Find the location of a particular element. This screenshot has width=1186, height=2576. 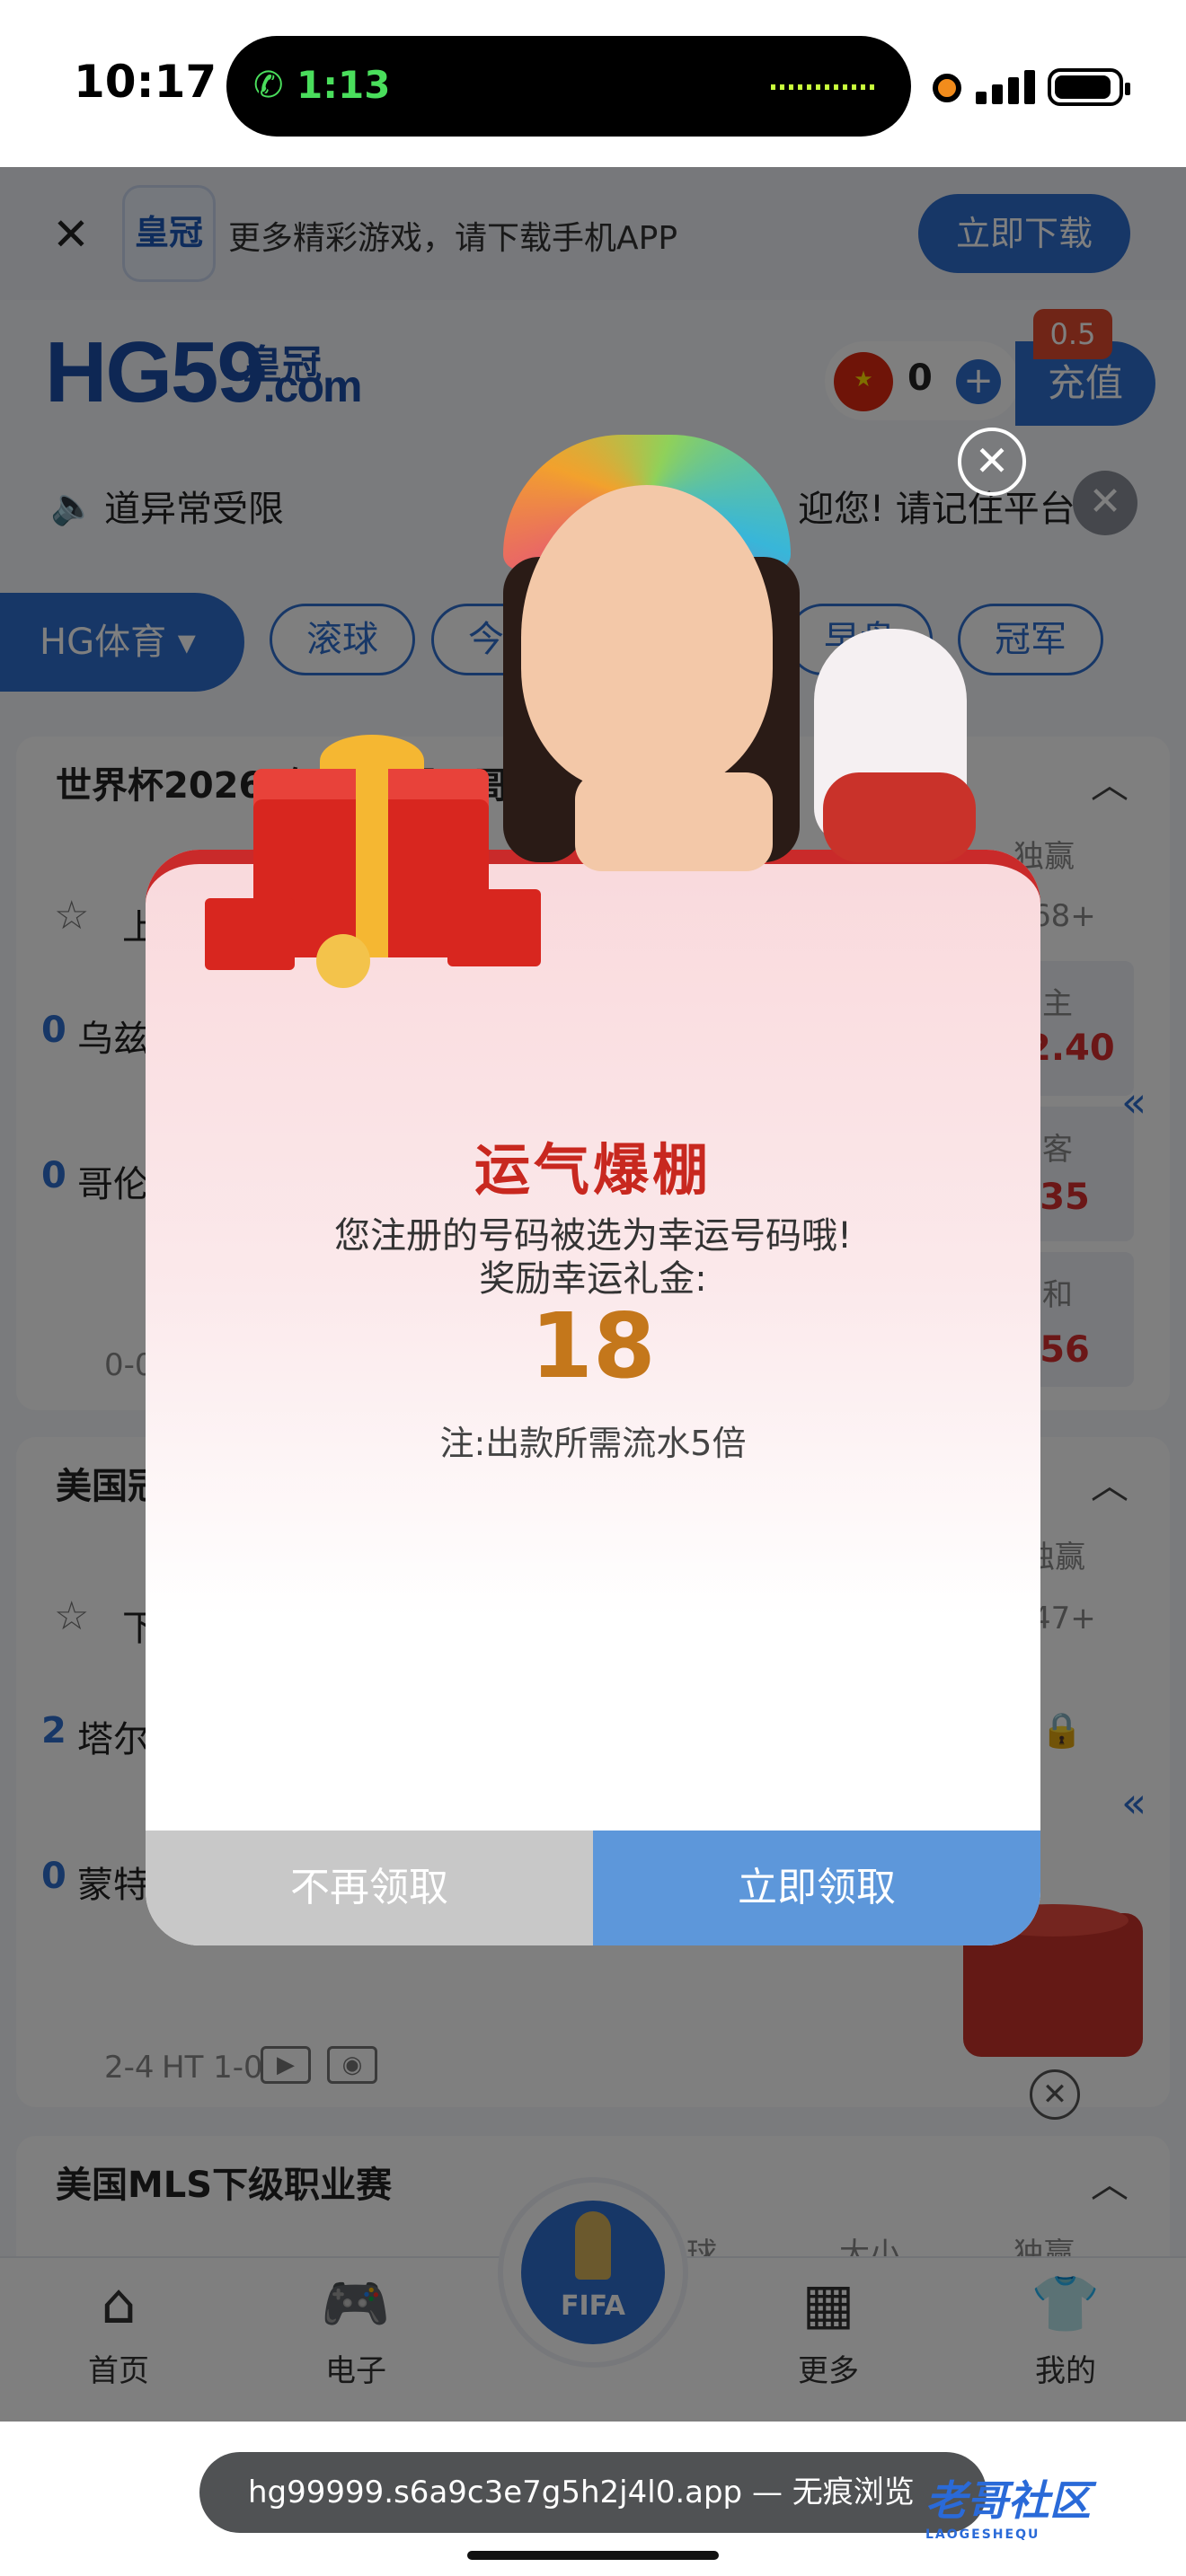

coin-icon is located at coordinates (343, 961).